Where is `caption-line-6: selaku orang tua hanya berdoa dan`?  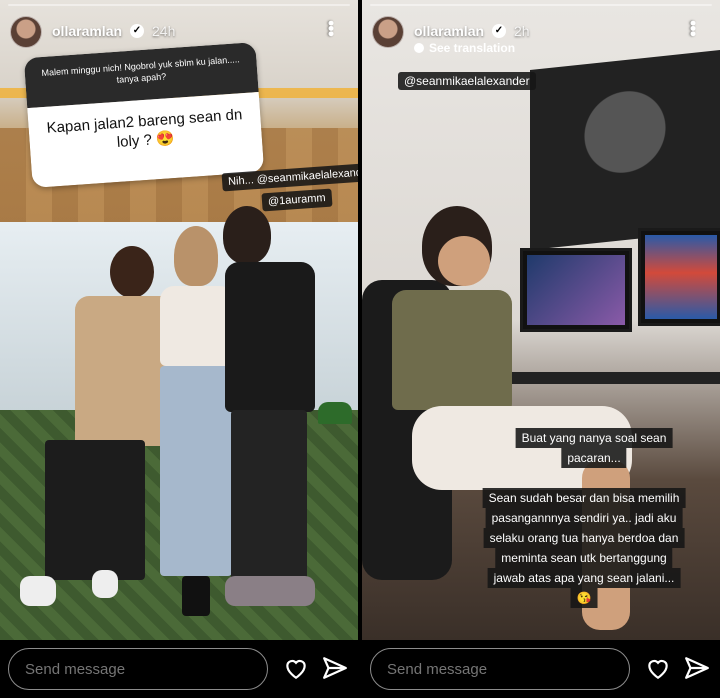
caption-line-6: selaku orang tua hanya berdoa dan is located at coordinates (584, 538).